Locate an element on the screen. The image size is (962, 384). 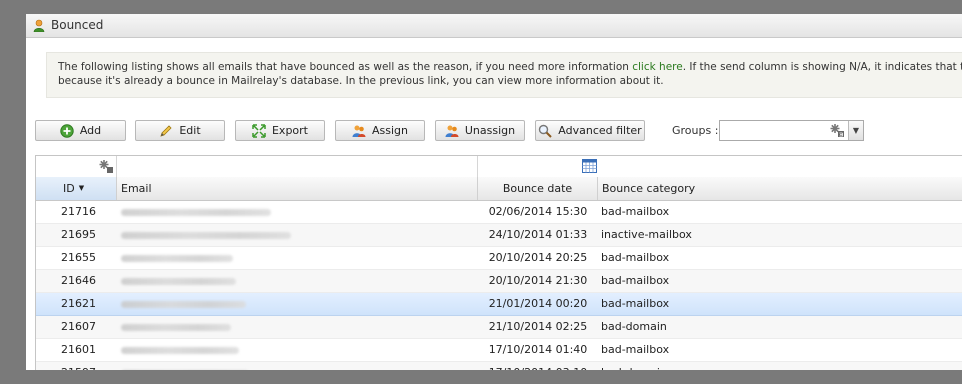
pencil-icon is located at coordinates (166, 130).